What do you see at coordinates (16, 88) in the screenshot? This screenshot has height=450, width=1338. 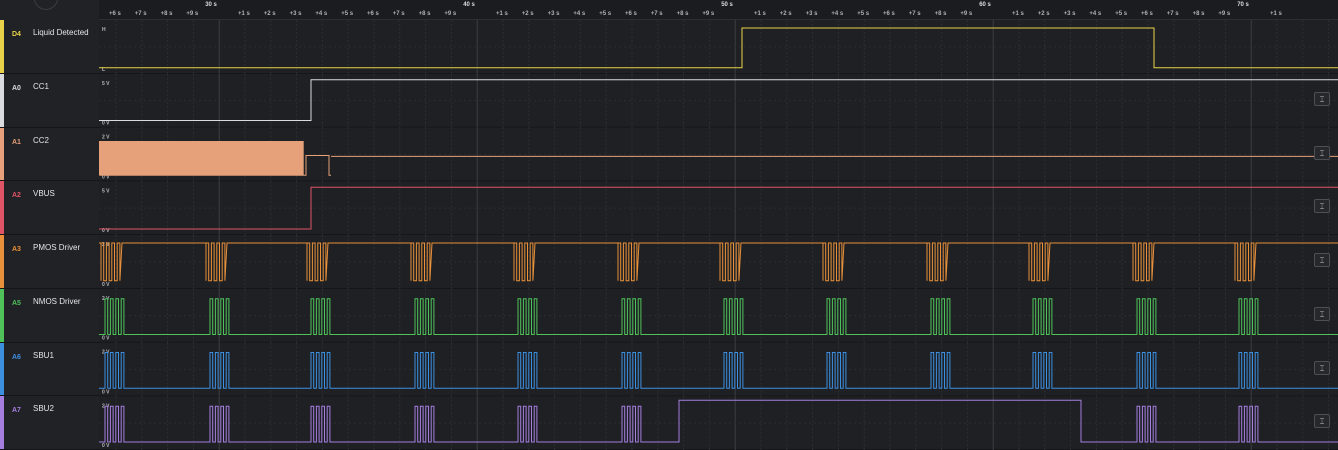 I see `channel-id: A0` at bounding box center [16, 88].